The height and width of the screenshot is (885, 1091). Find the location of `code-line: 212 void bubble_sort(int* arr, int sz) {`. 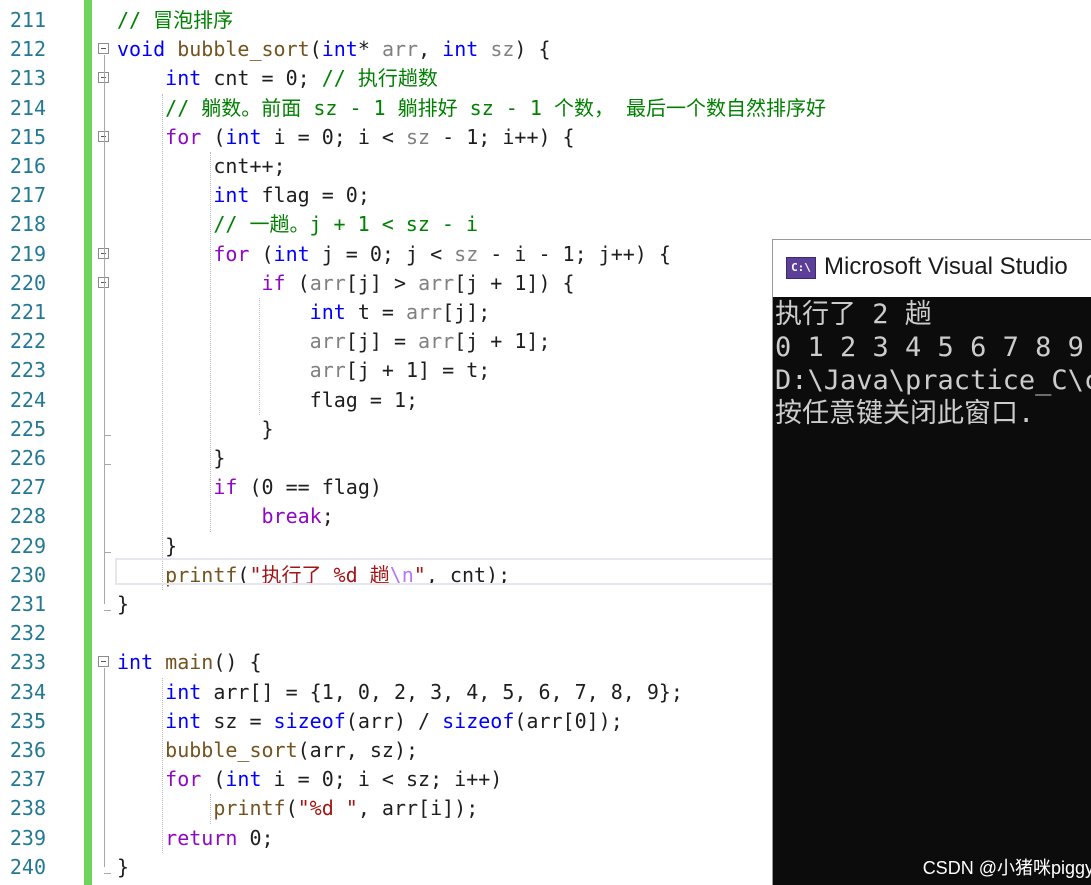

code-line: 212 void bubble_sort(int* arr, int sz) { is located at coordinates (545, 49).